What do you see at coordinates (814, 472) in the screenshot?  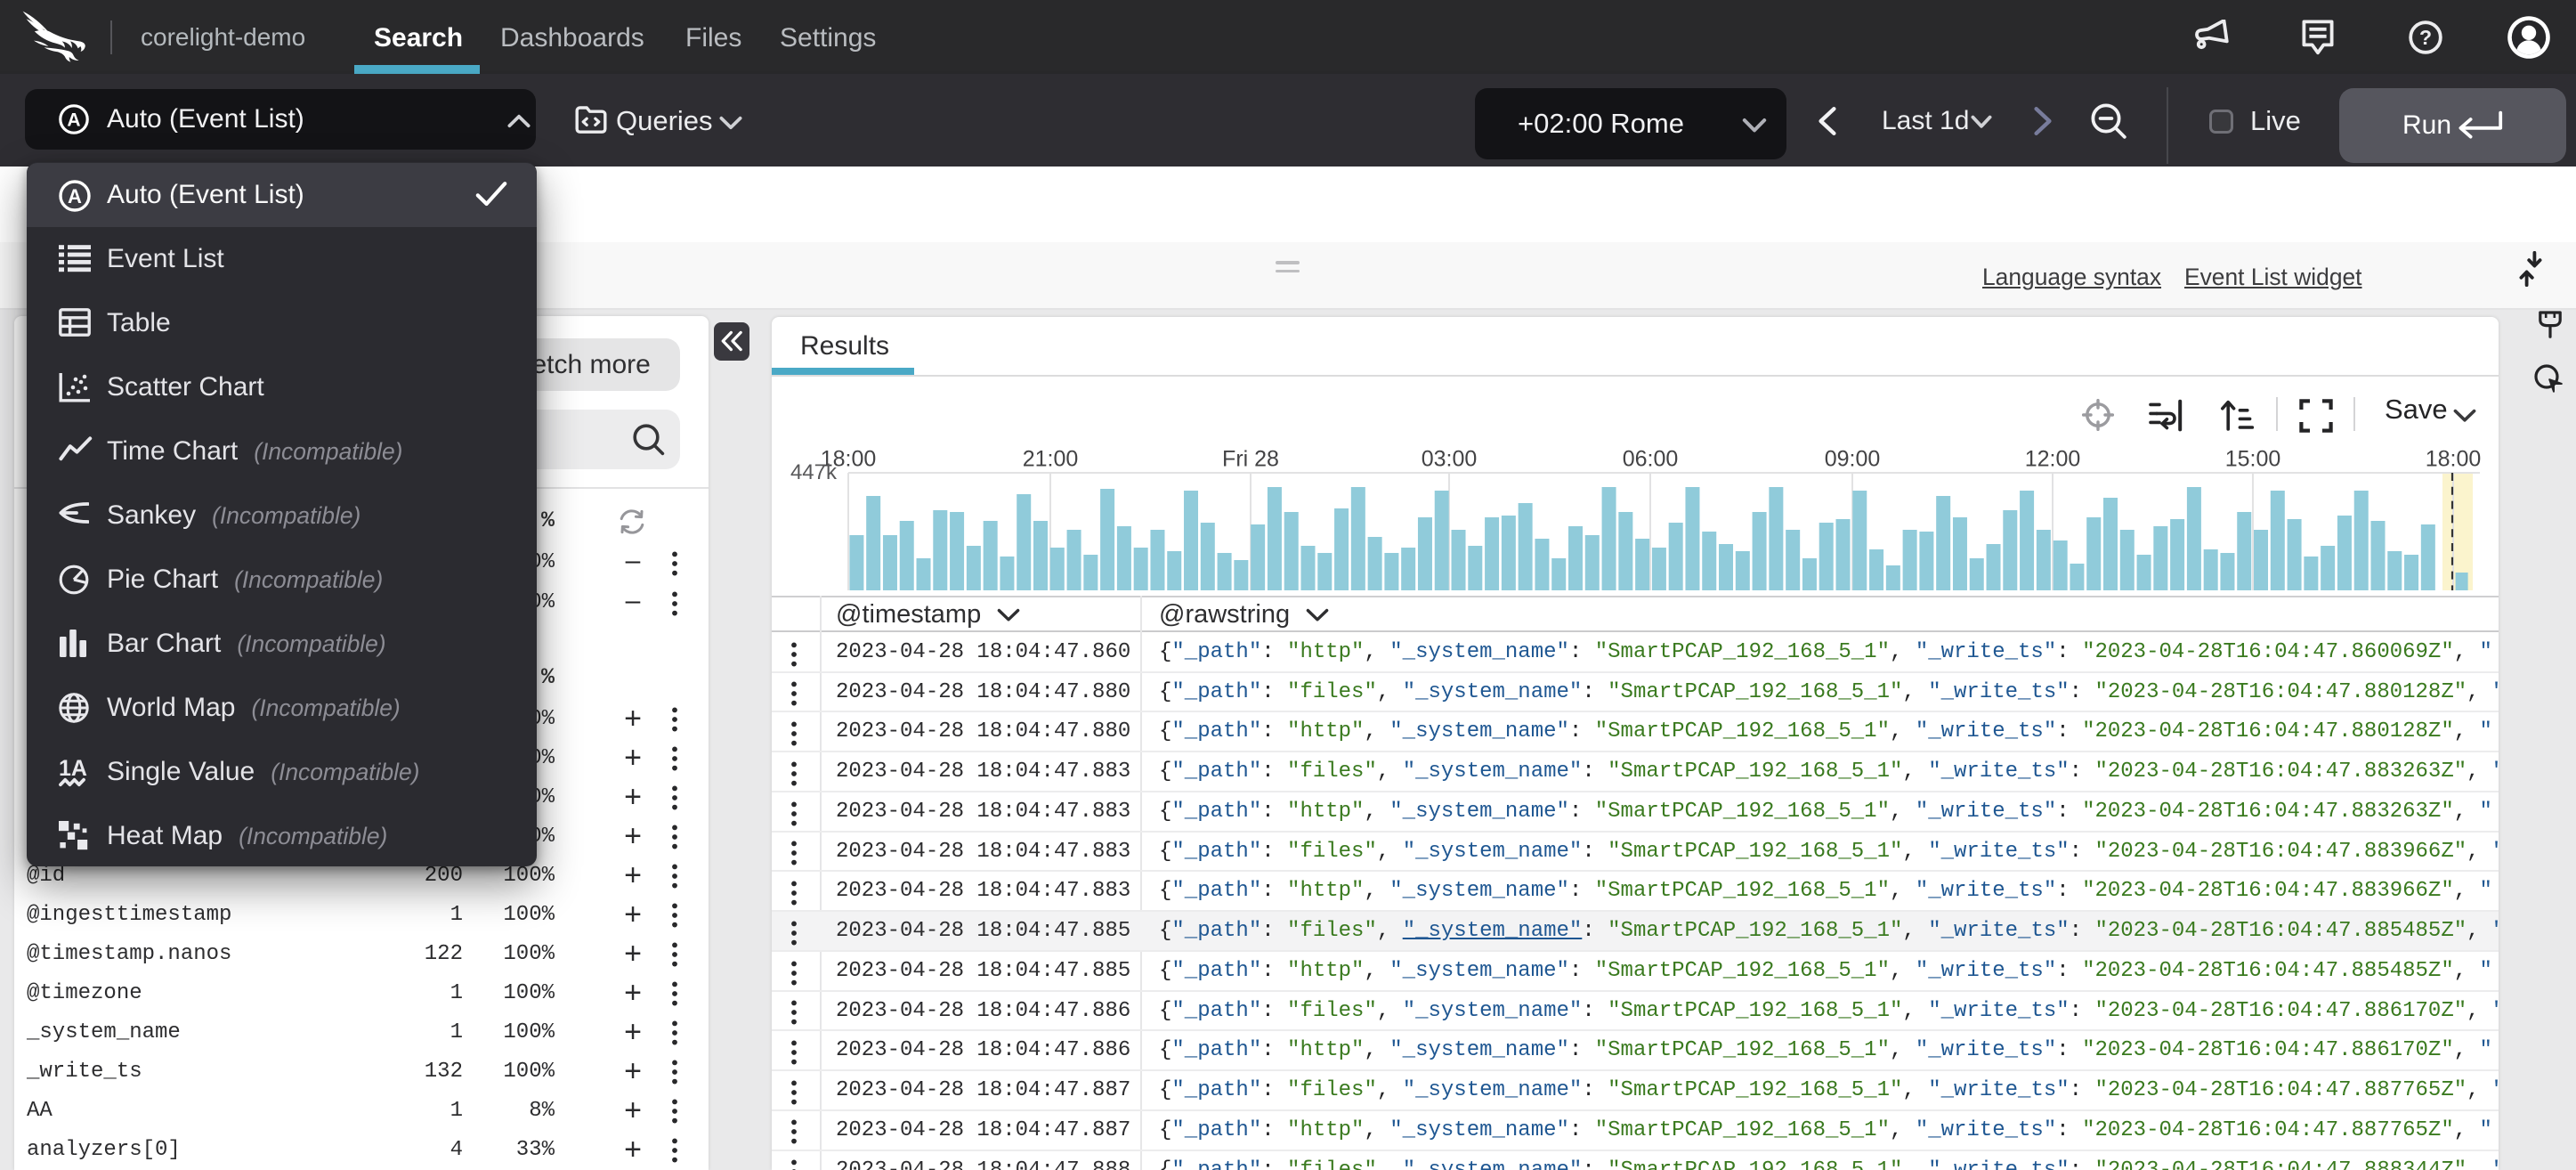 I see `svg-text: 447k` at bounding box center [814, 472].